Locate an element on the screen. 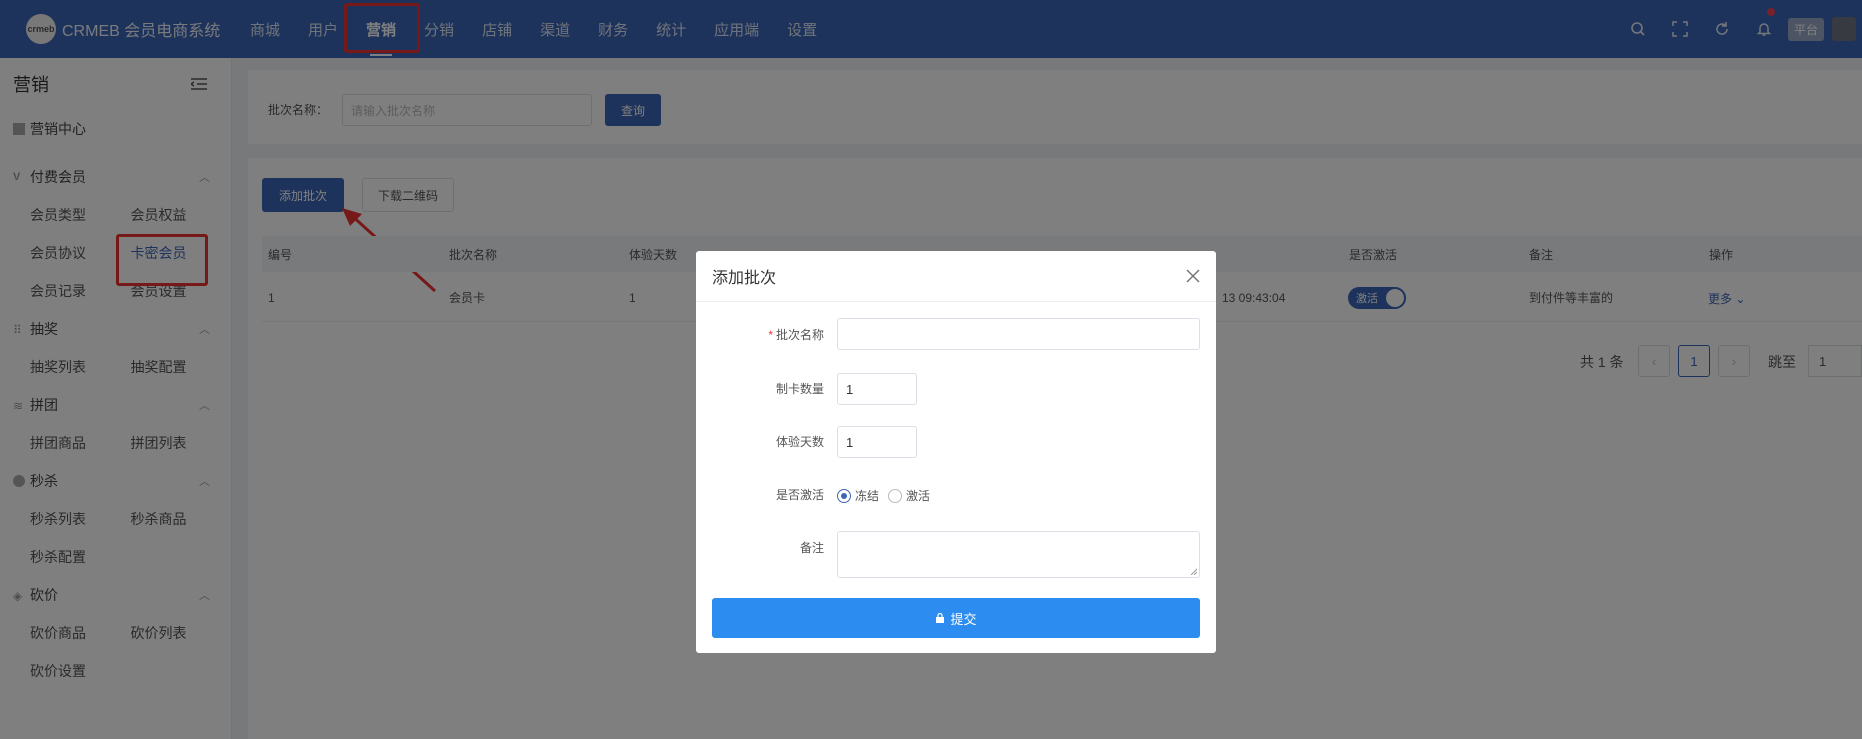 The image size is (1862, 739). radio-freeze: 冻结 is located at coordinates (858, 495).